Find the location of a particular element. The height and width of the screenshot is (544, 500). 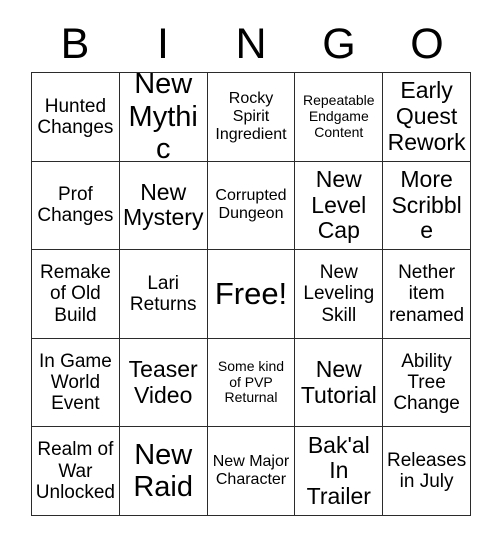

bingo-cell: Repeatable Endgame Content is located at coordinates (339, 117).